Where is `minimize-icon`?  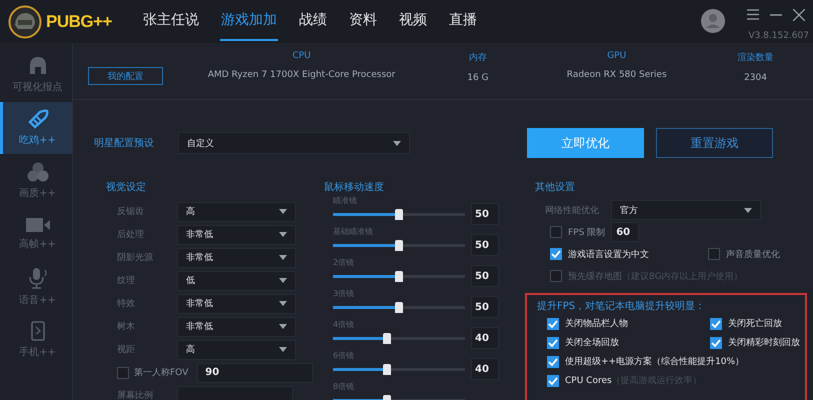 minimize-icon is located at coordinates (776, 15).